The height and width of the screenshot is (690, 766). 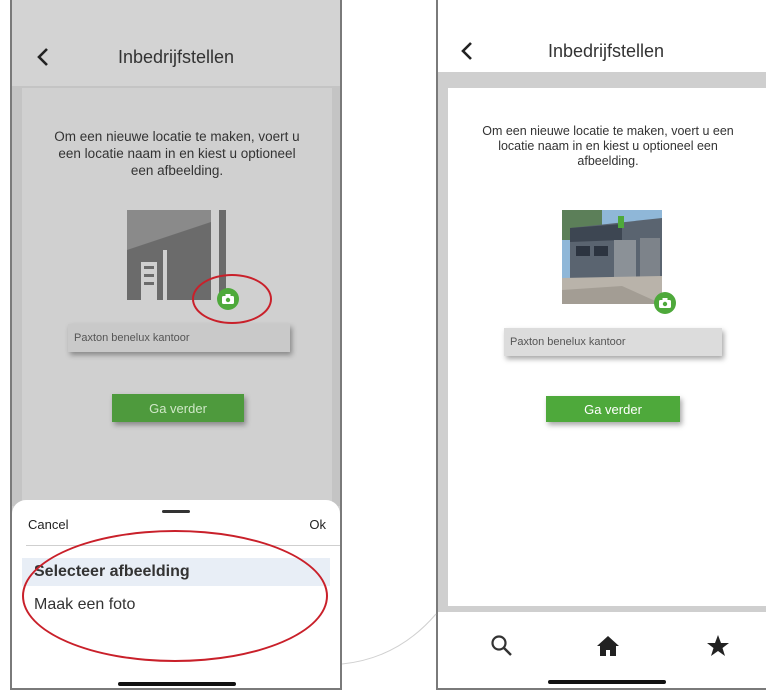 I want to click on star-icon, so click(x=718, y=645).